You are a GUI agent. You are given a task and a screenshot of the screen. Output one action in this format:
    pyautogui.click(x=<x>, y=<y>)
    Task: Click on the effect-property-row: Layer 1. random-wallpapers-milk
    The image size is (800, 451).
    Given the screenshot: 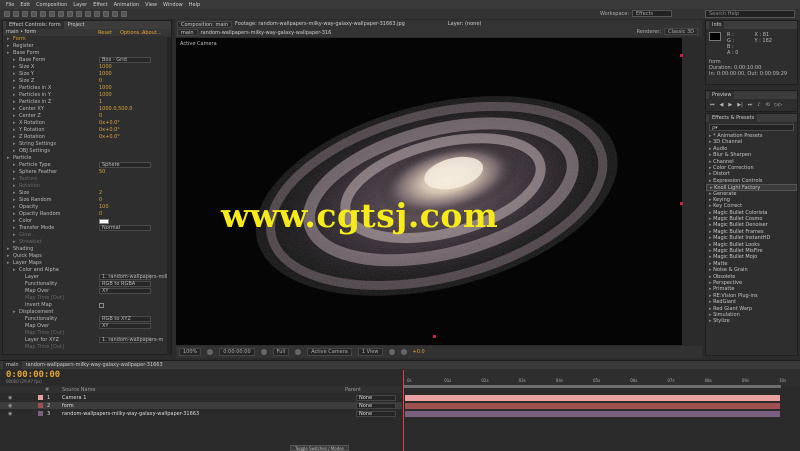 What is the action you would take?
    pyautogui.click(x=87, y=277)
    